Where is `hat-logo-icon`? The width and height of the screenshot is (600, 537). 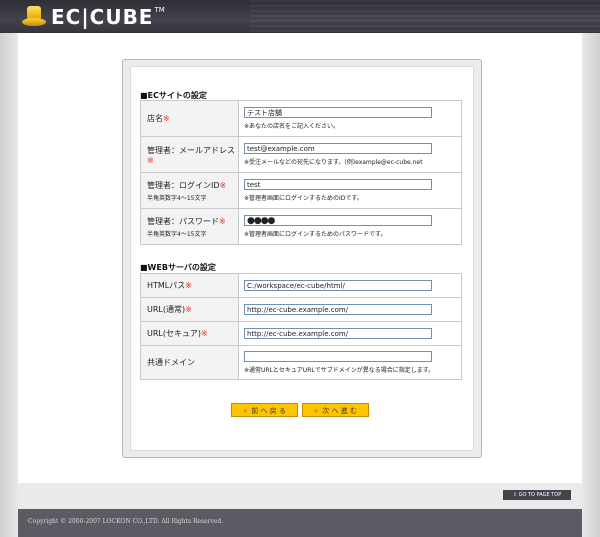 hat-logo-icon is located at coordinates (34, 17).